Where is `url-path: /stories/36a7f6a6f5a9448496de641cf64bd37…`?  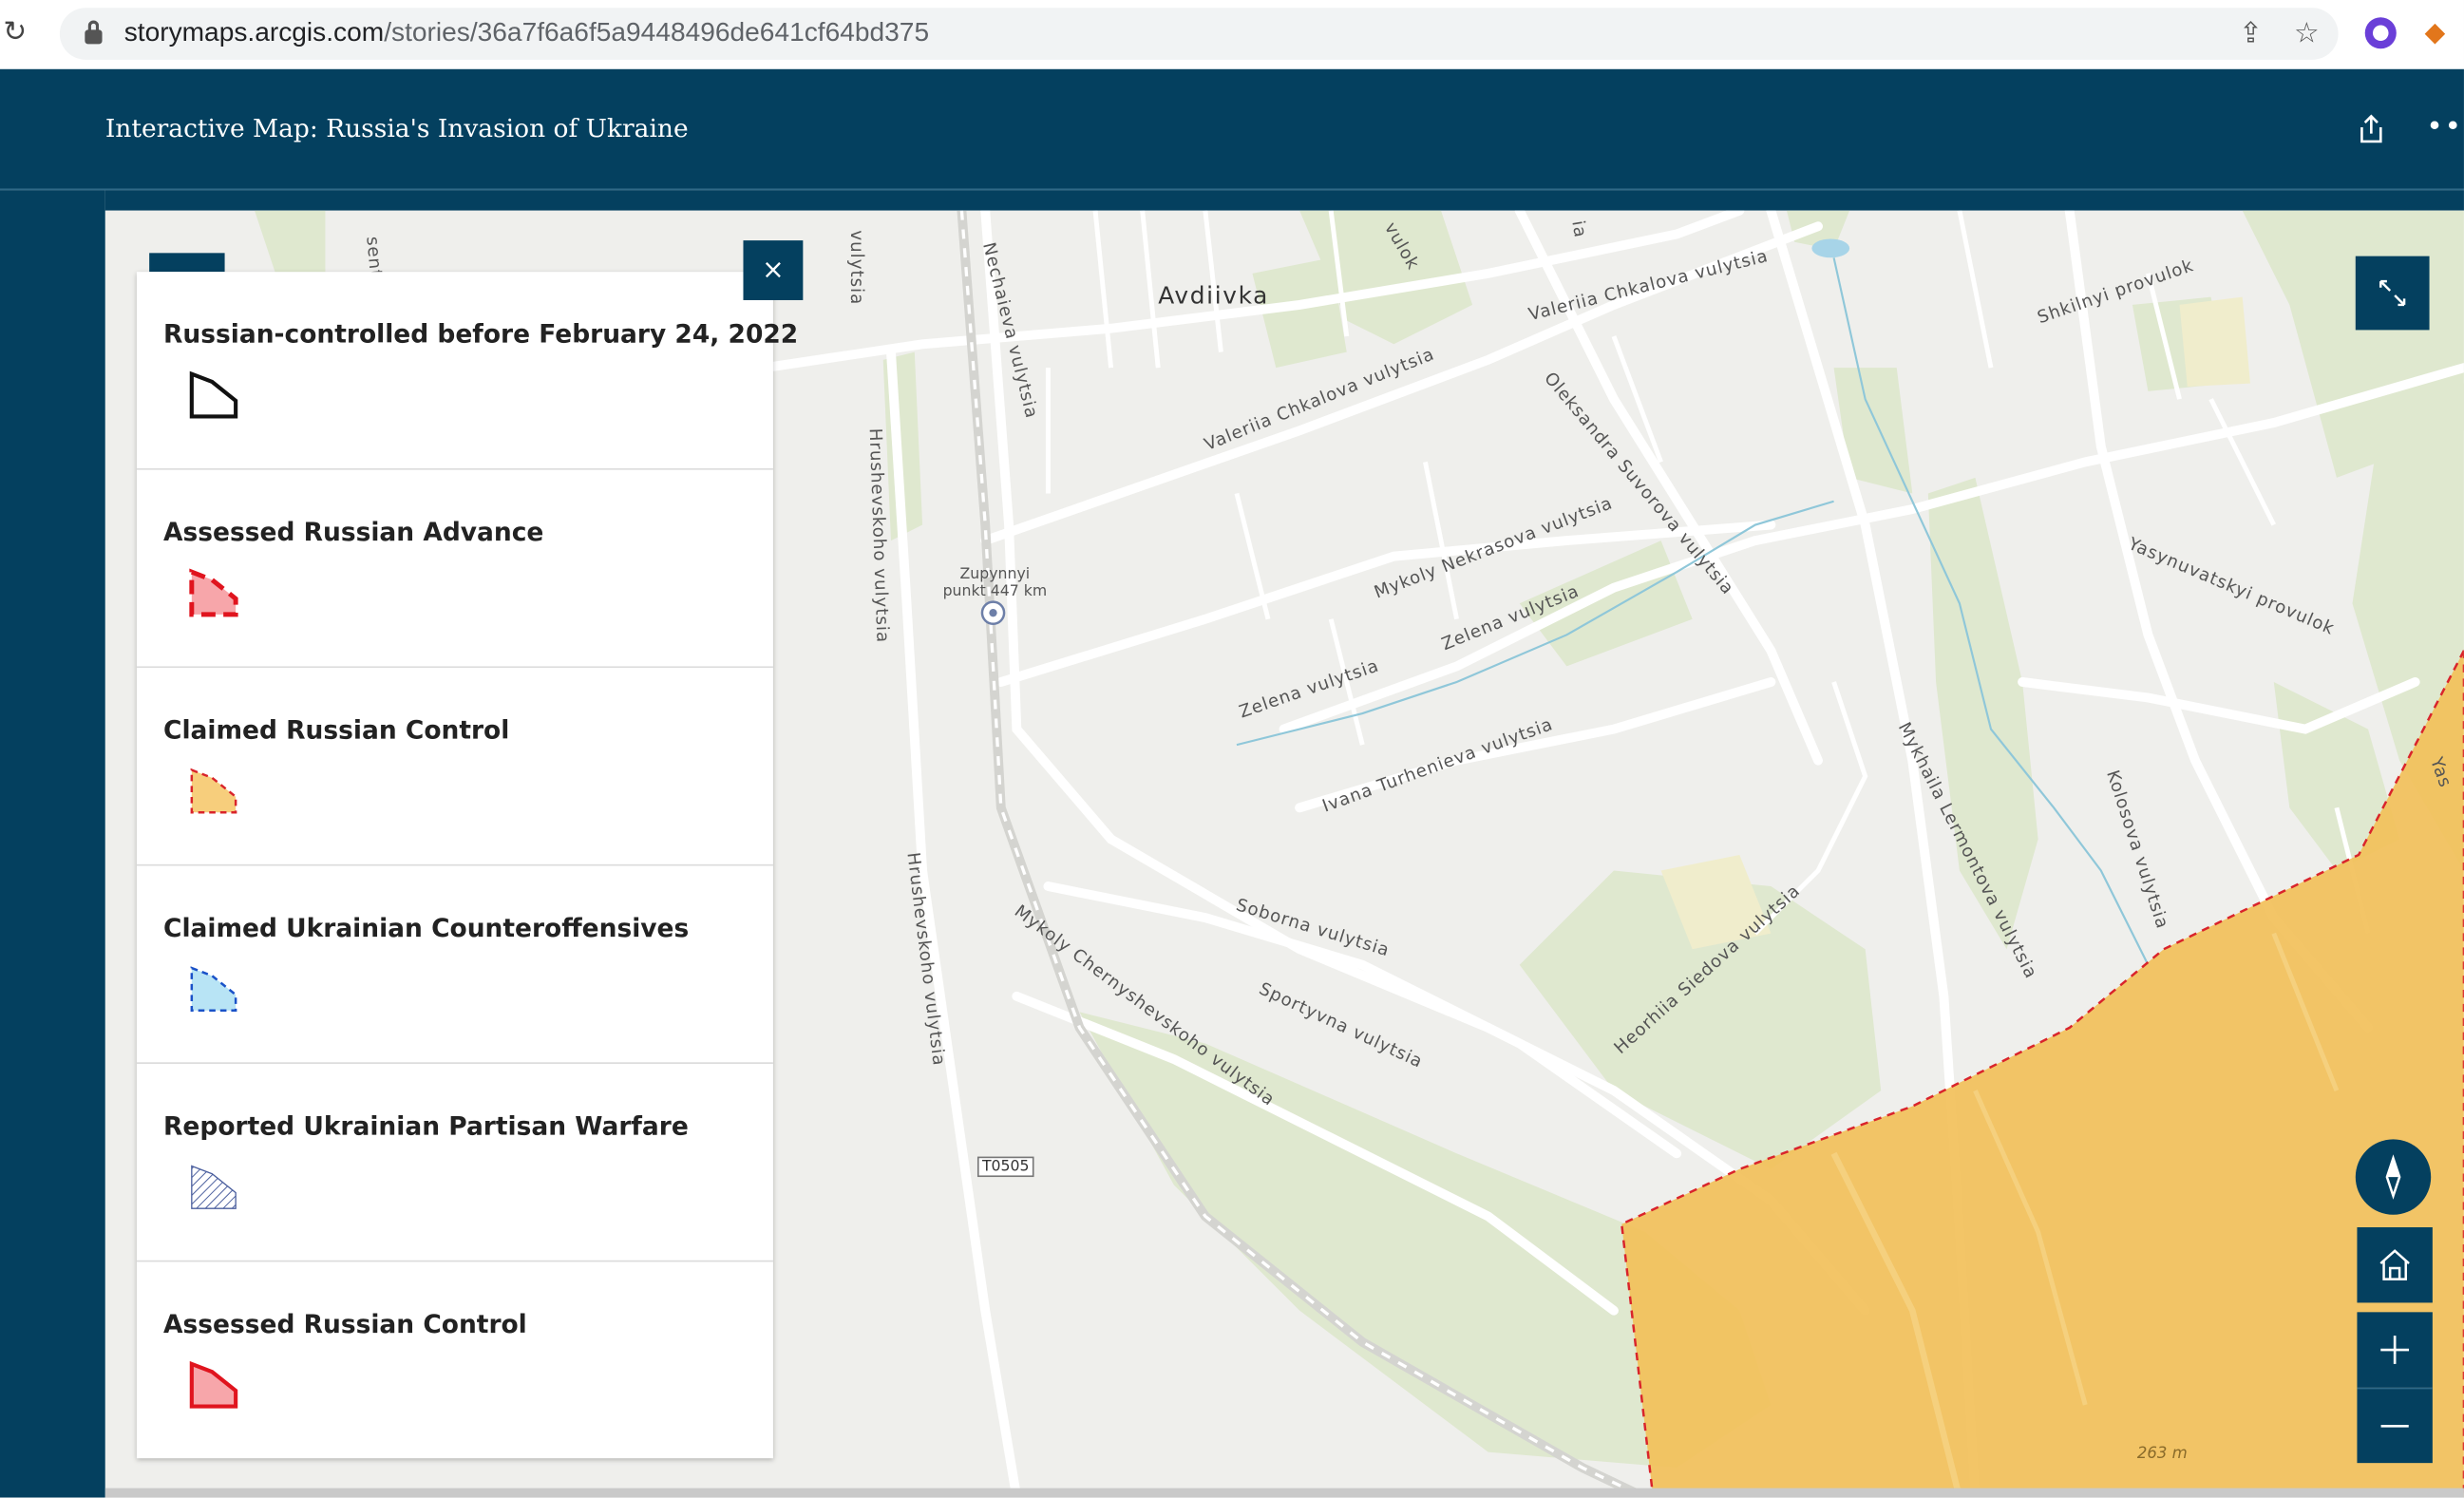 url-path: /stories/36a7f6a6f5a9448496de641cf64bd37… is located at coordinates (657, 32).